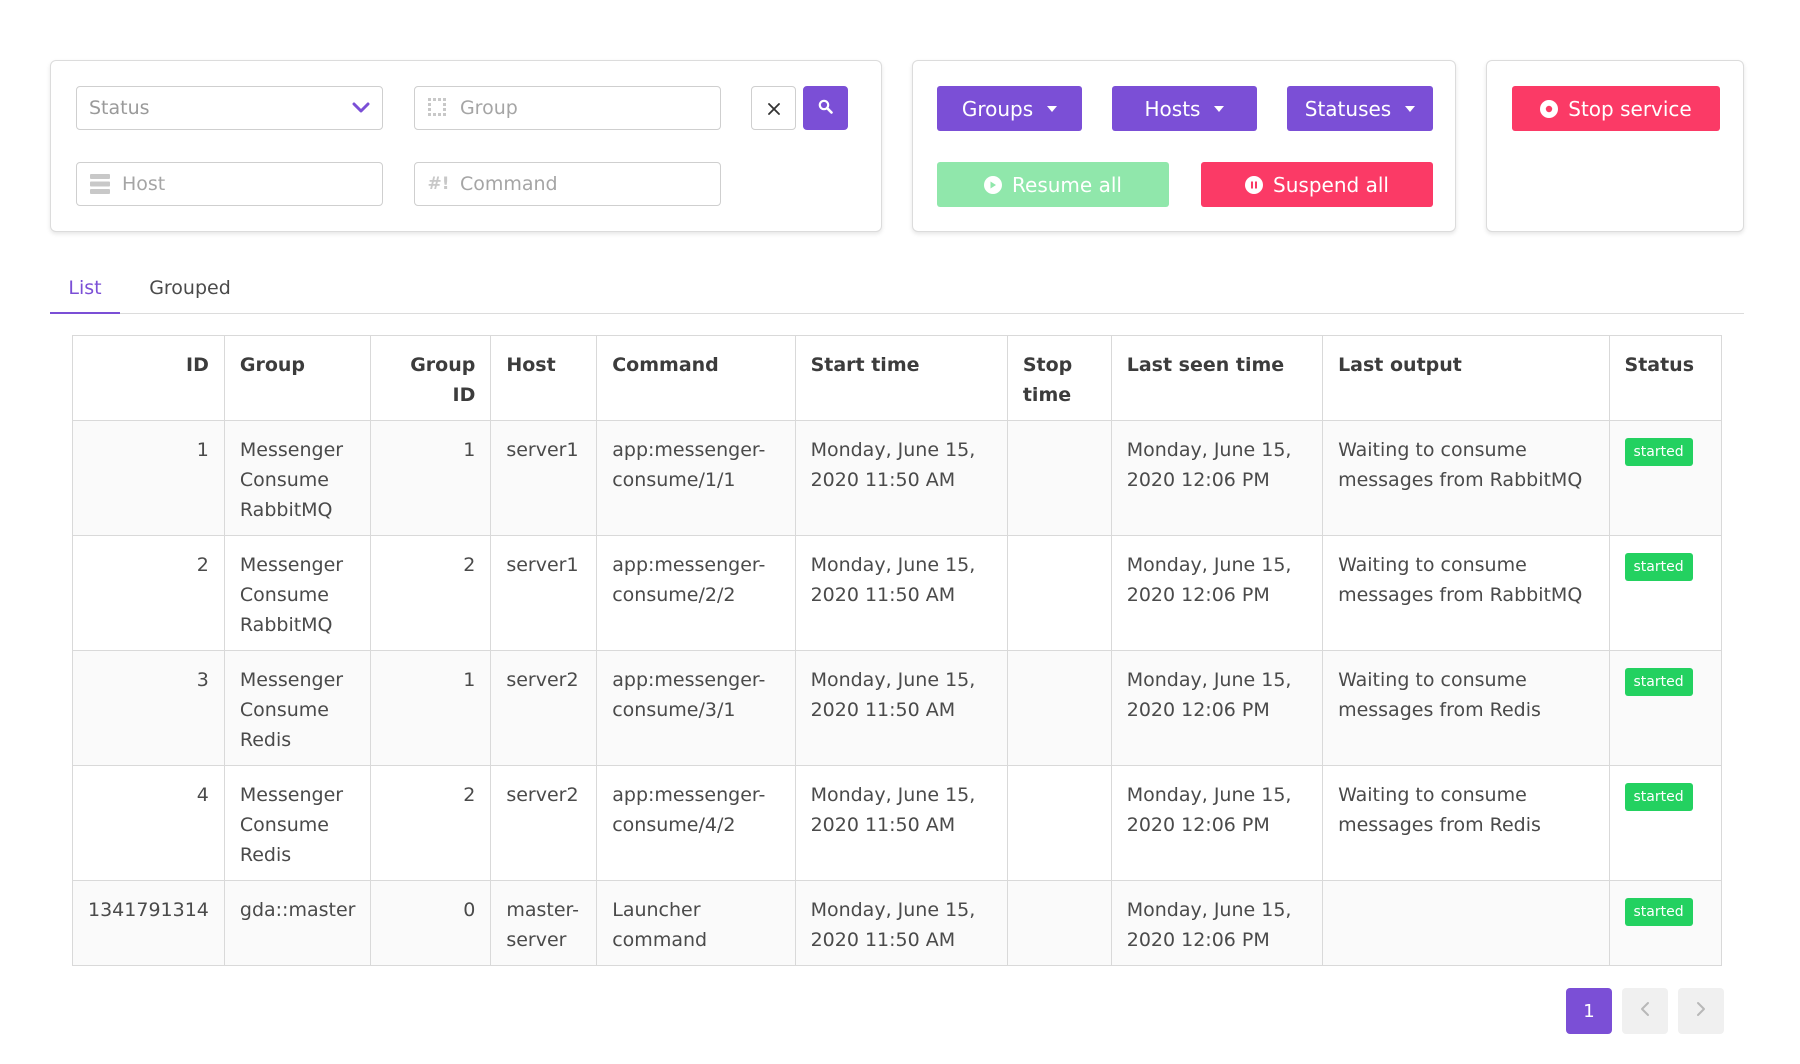  Describe the element at coordinates (1589, 1011) in the screenshot. I see `page-1-button: 1` at that location.